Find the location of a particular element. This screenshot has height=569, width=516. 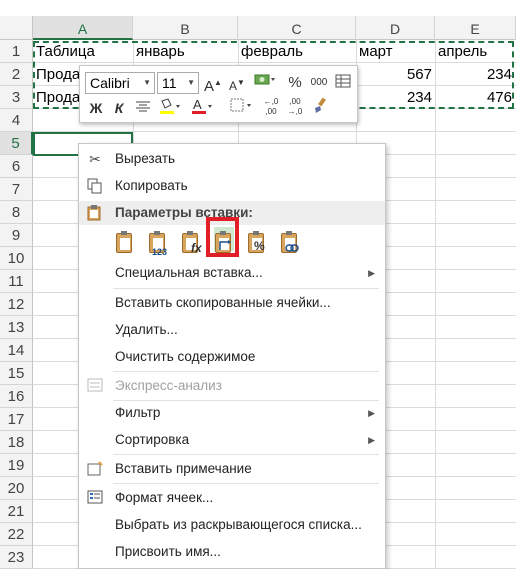

menu-item-paste-special: Специальная вставка... ▶ is located at coordinates (232, 273).